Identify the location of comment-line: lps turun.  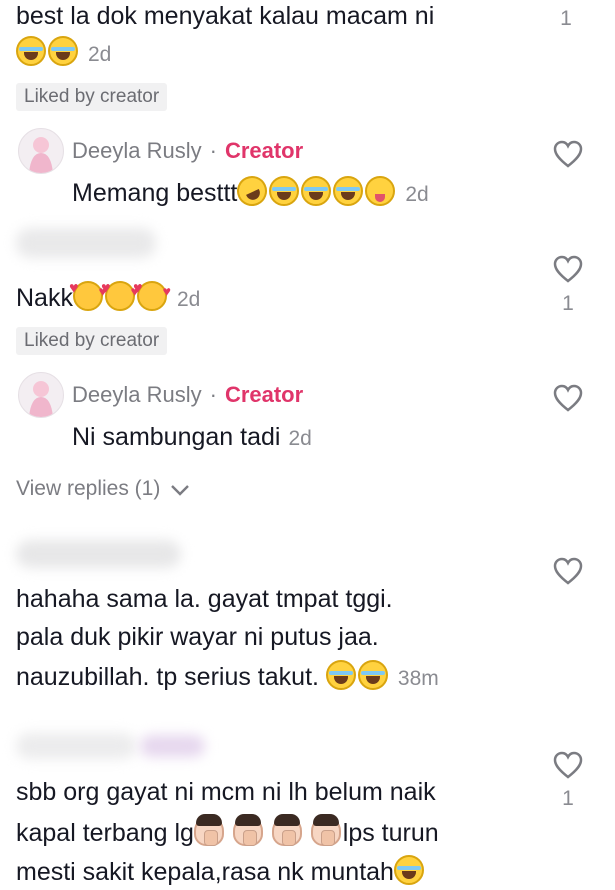
(390, 833).